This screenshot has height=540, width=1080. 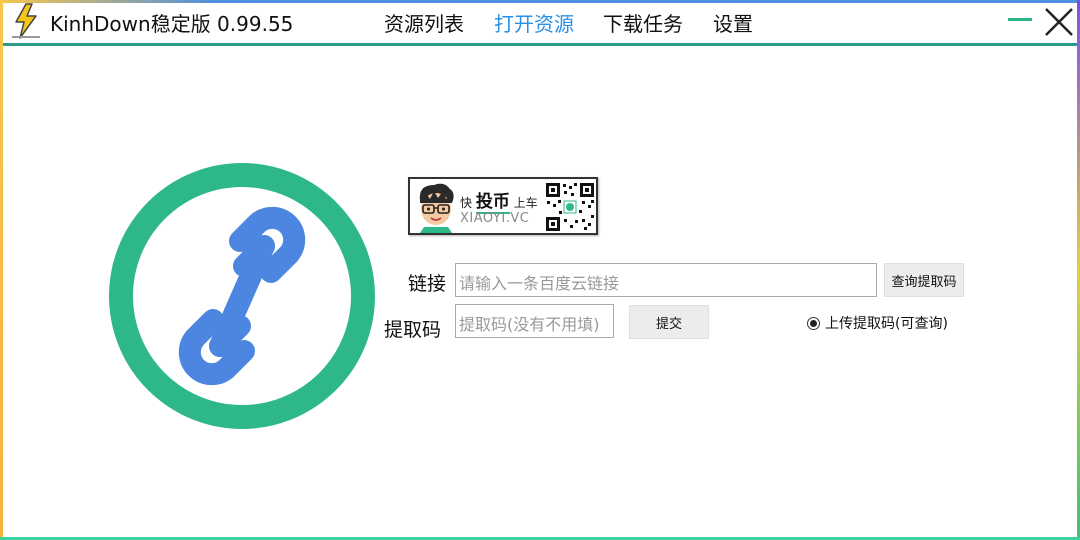 I want to click on nav-settings: 设置, so click(x=733, y=22).